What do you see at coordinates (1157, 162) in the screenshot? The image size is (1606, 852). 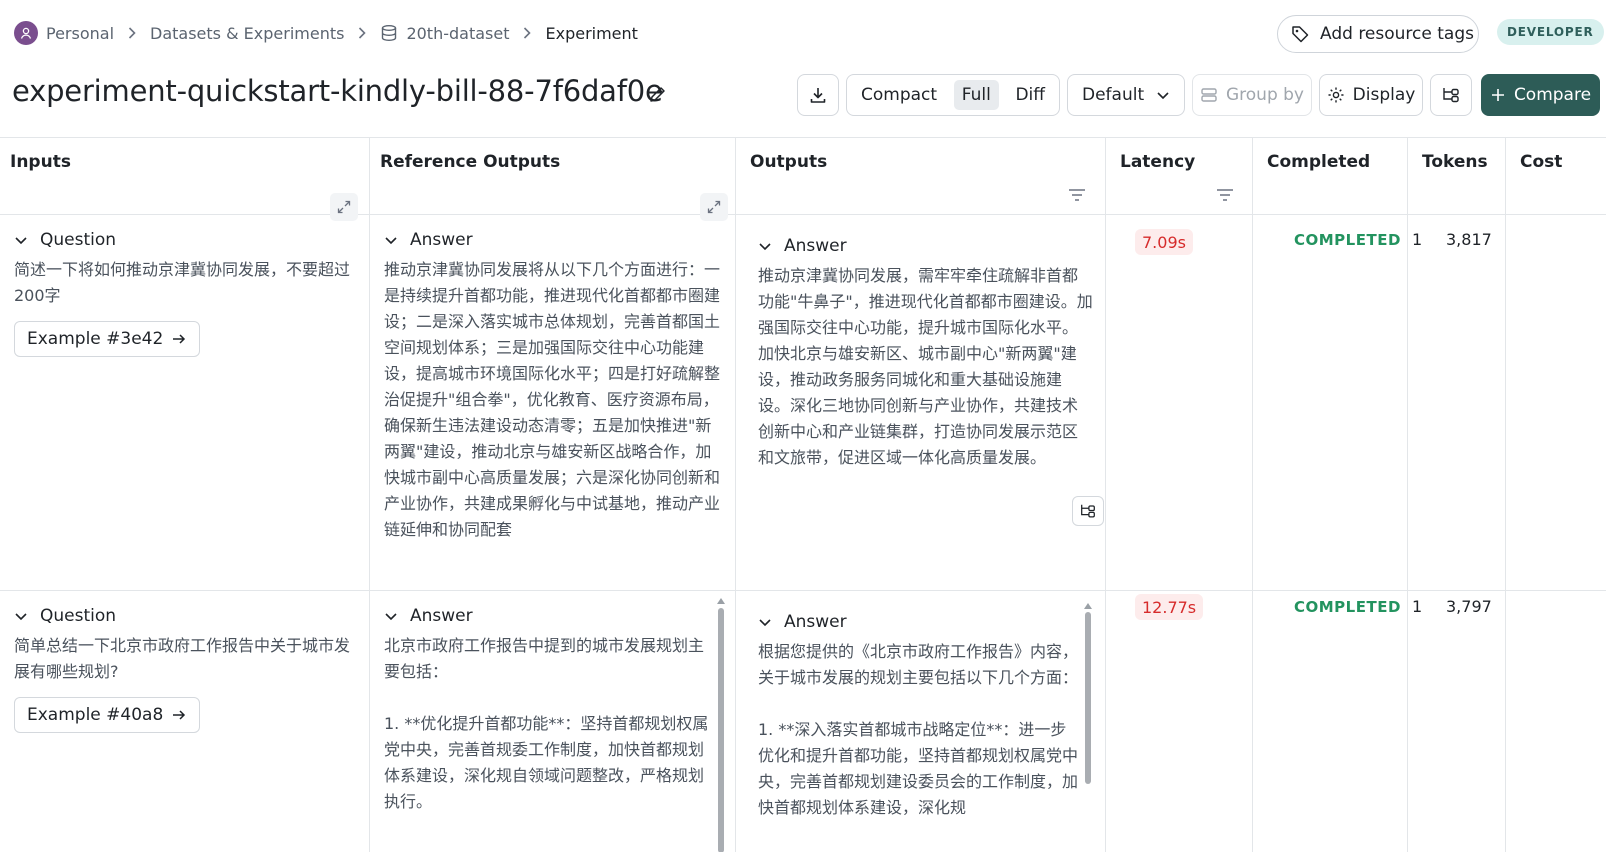 I see `column-header-latency: Latency` at bounding box center [1157, 162].